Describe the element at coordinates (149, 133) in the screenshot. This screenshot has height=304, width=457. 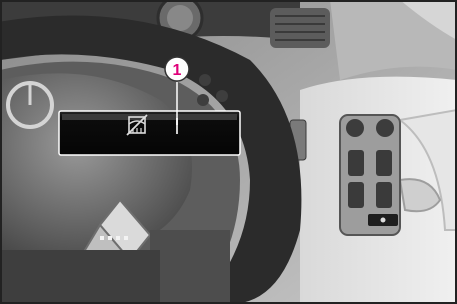
I see `indicator-panel` at that location.